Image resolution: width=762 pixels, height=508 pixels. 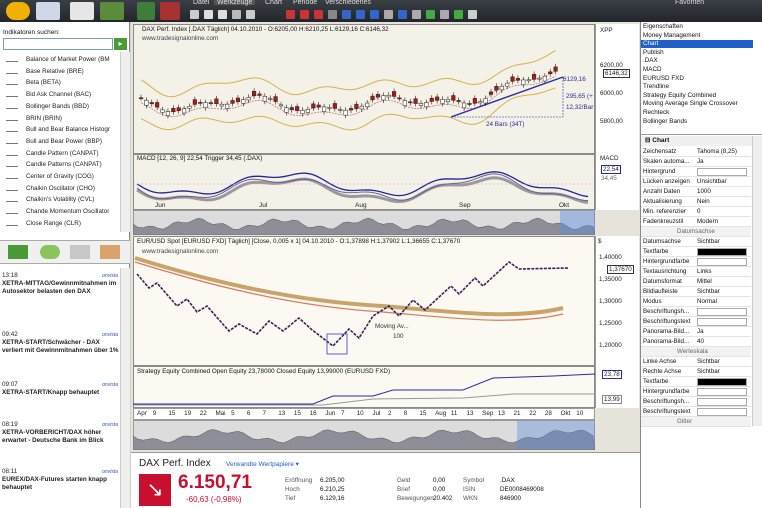 I want to click on indicator-list-item: Base Relative (BRE), so click(x=61, y=71).